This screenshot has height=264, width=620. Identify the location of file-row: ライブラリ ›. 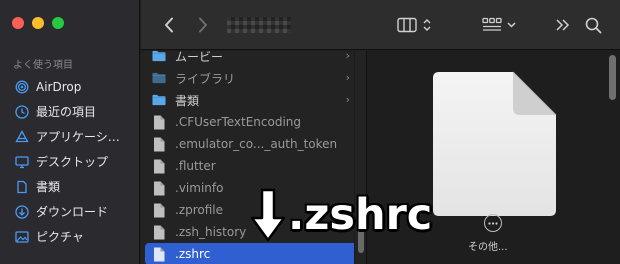
(253, 78).